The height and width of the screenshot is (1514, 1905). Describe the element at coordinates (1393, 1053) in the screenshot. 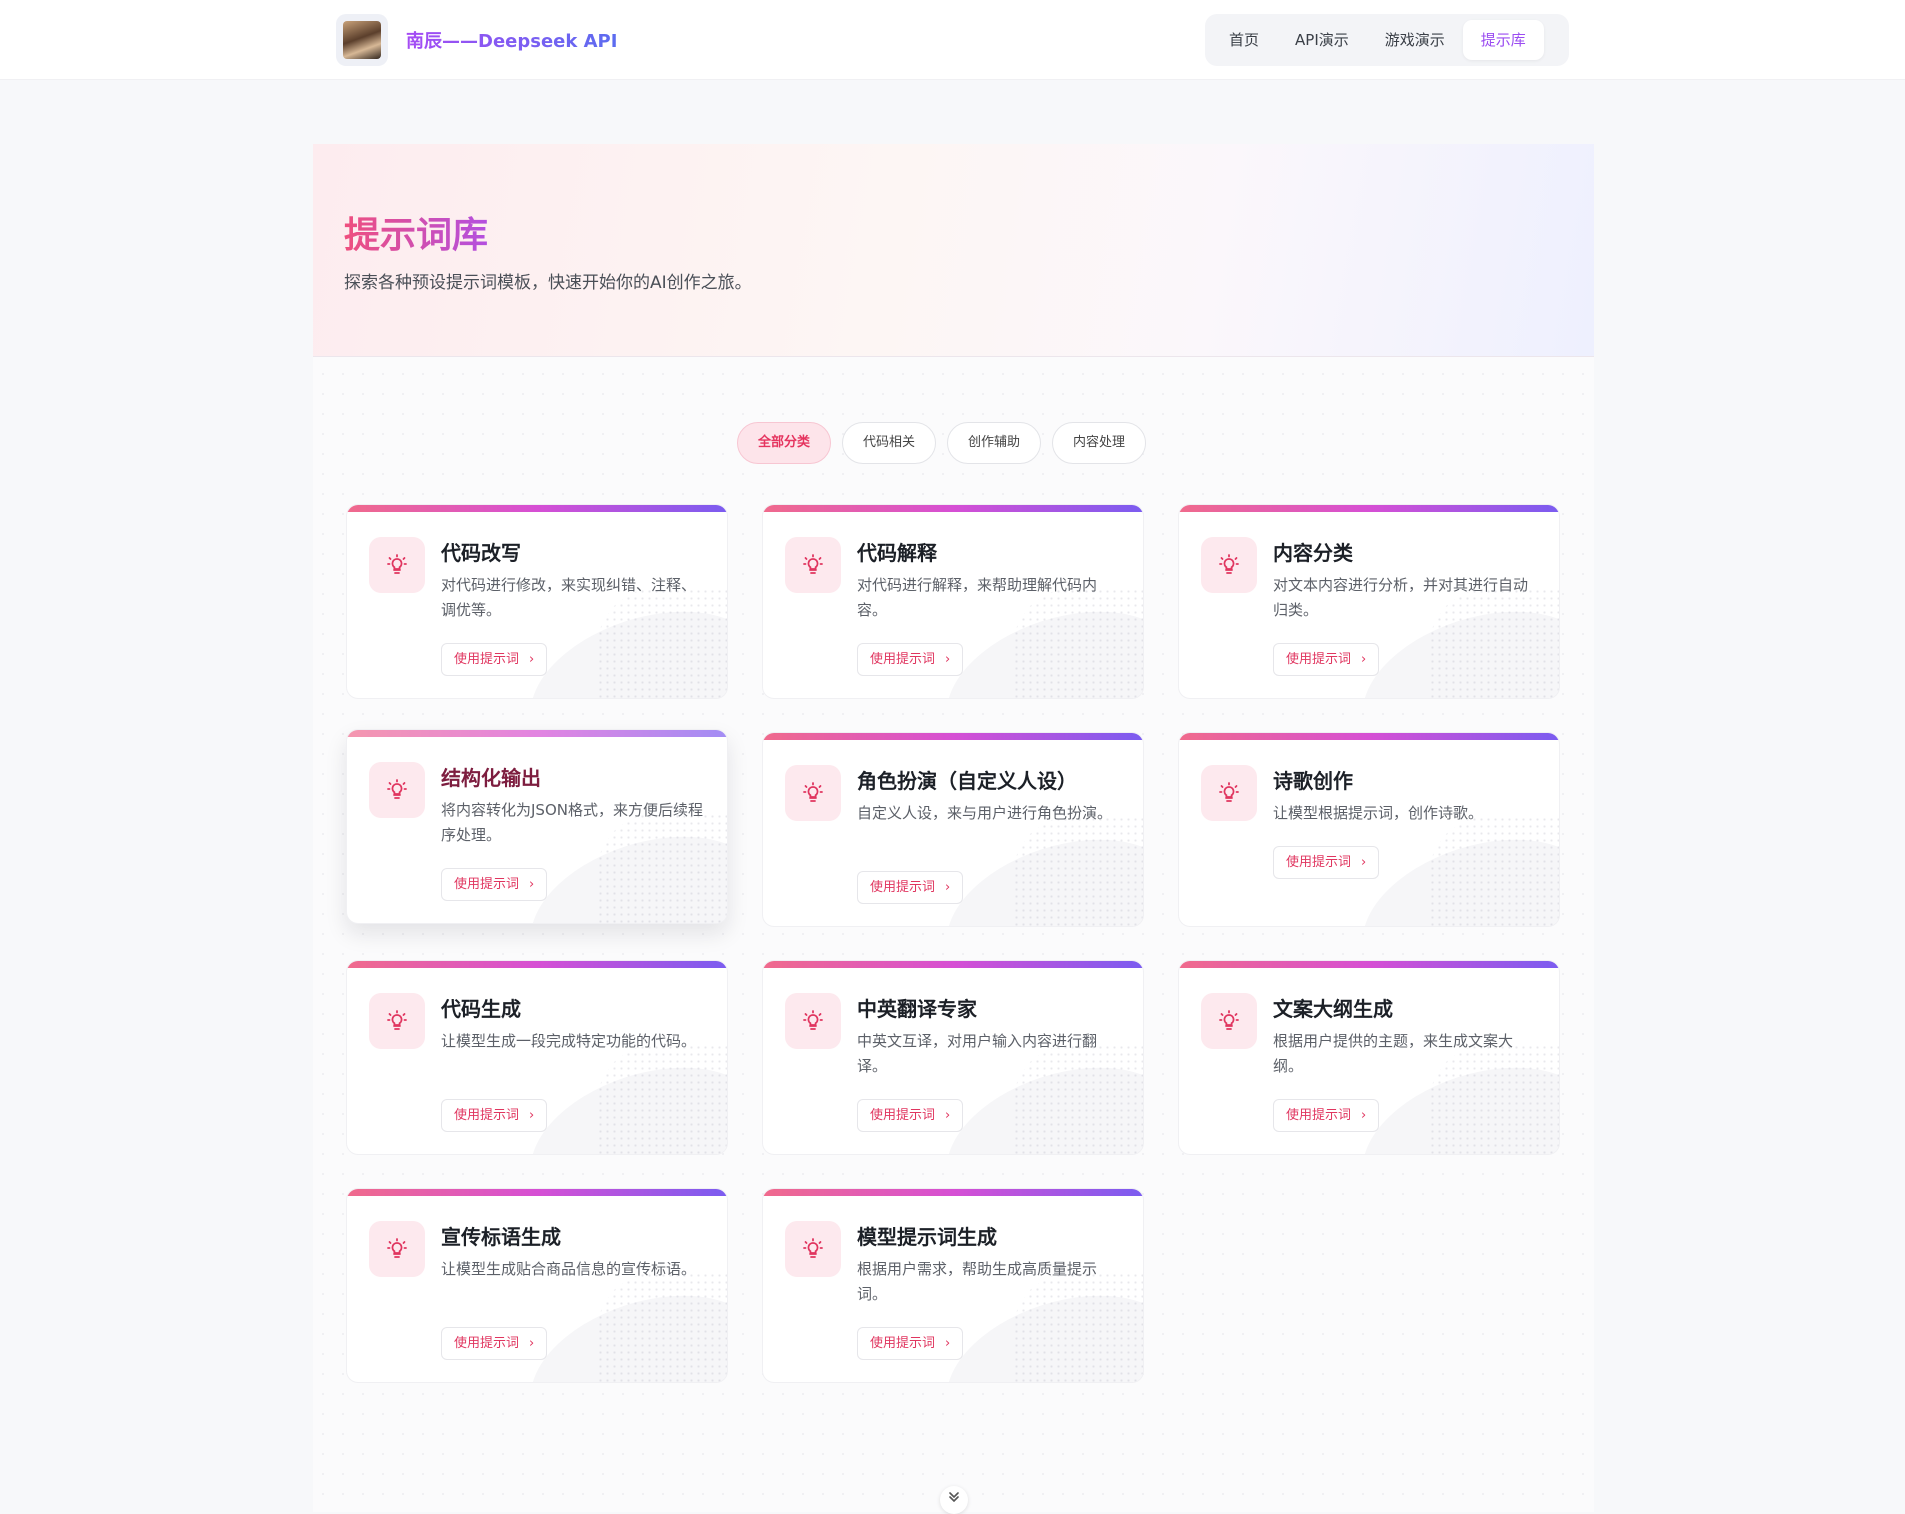

I see `card-description: 根据用户提供的主题，来生成文案大纲。` at that location.